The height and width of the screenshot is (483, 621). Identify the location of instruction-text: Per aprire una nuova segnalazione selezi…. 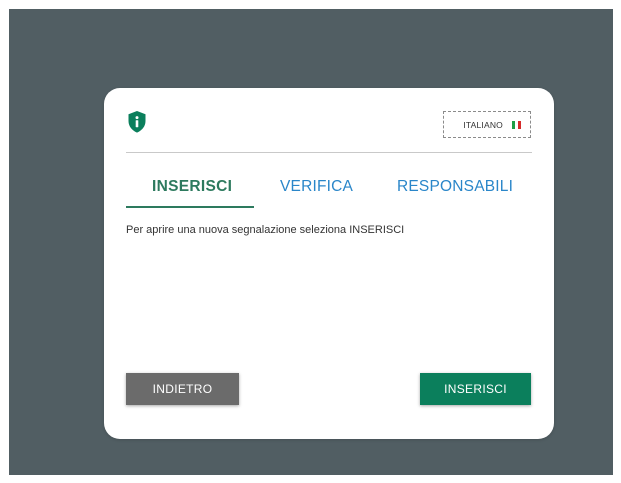
(265, 230).